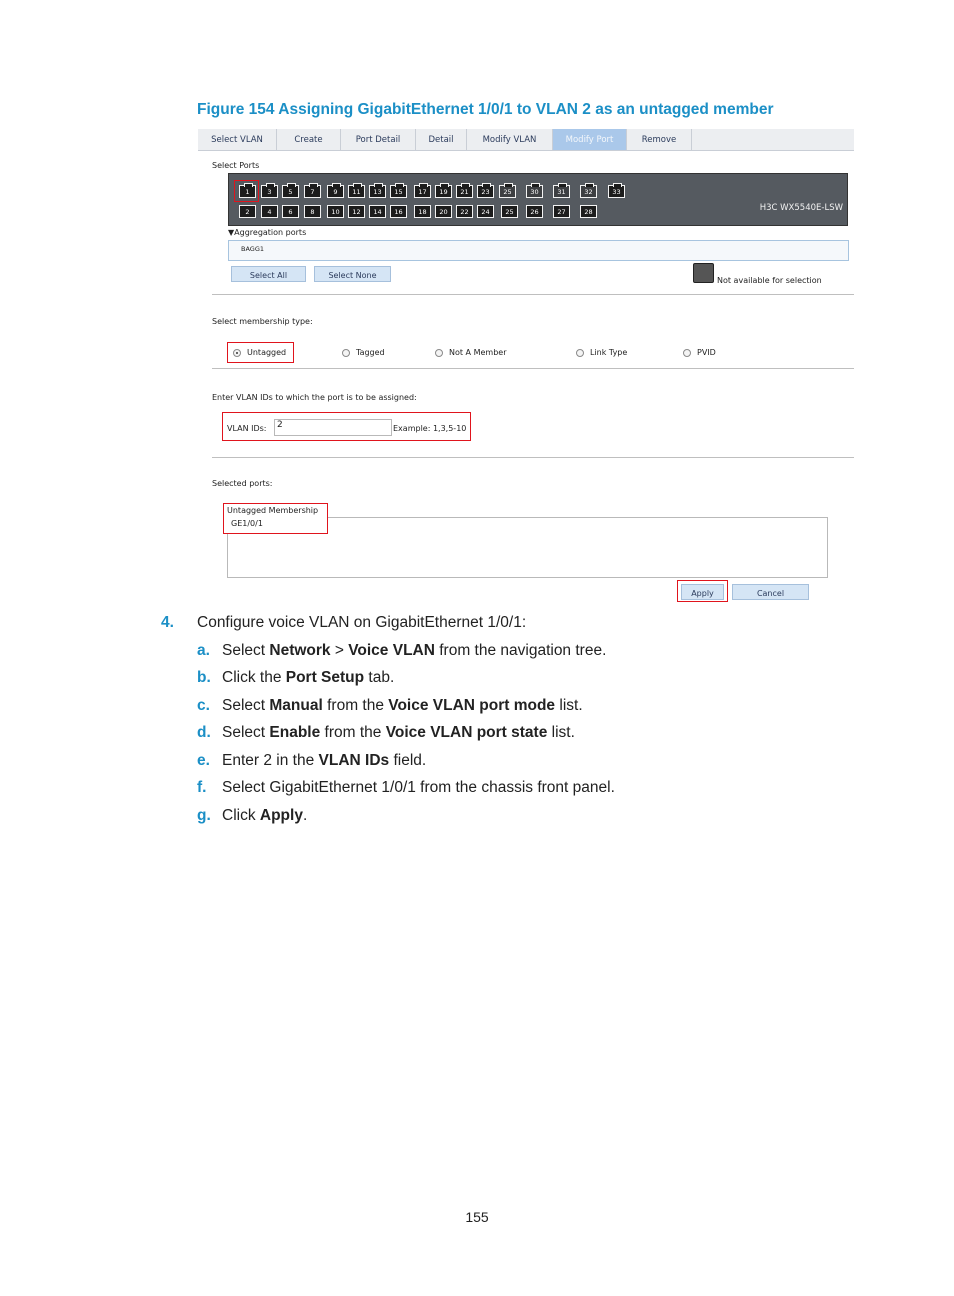 Image resolution: width=954 pixels, height=1296 pixels. I want to click on cancel-button: Cancel, so click(770, 592).